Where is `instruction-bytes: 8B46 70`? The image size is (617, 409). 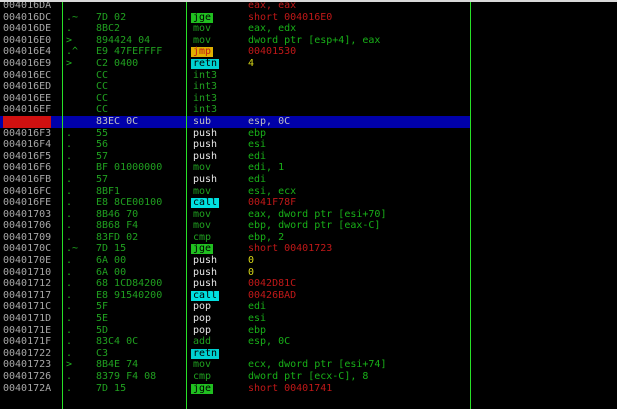 instruction-bytes: 8B46 70 is located at coordinates (117, 214).